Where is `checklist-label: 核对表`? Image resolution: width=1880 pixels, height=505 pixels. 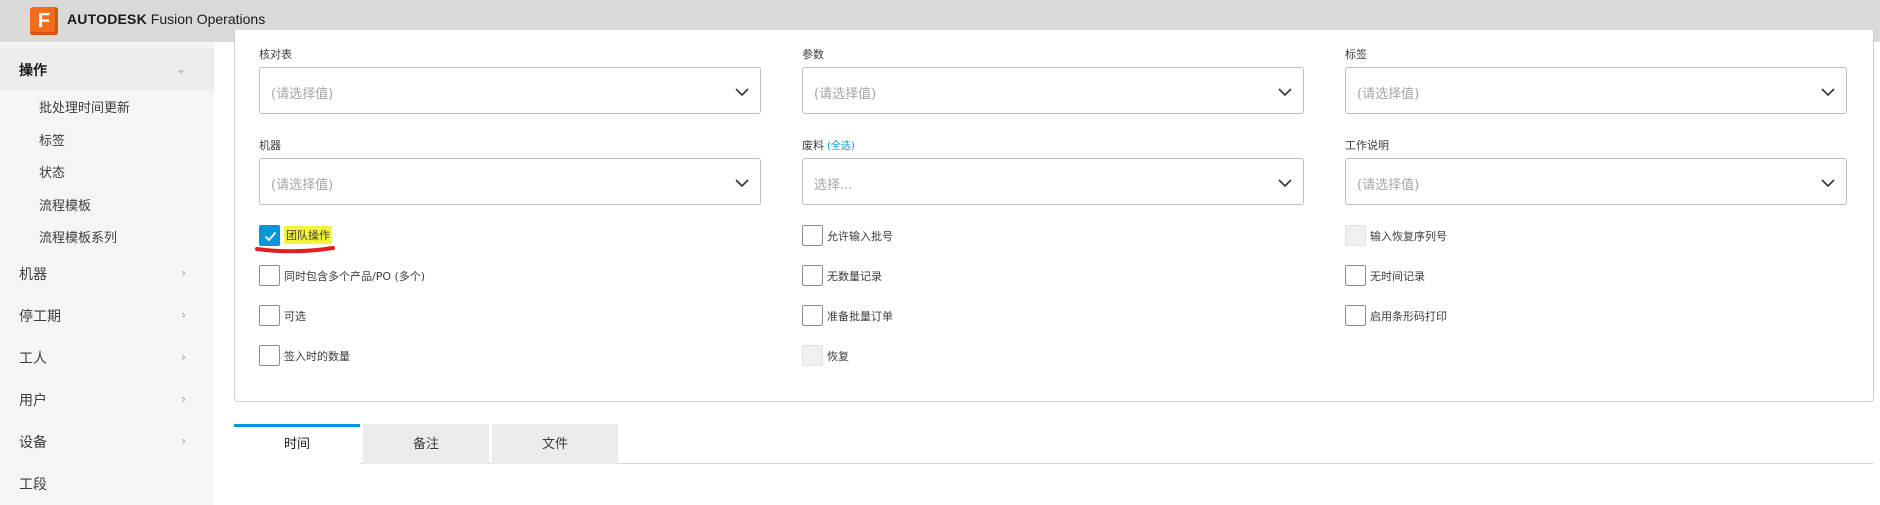
checklist-label: 核对表 is located at coordinates (275, 54).